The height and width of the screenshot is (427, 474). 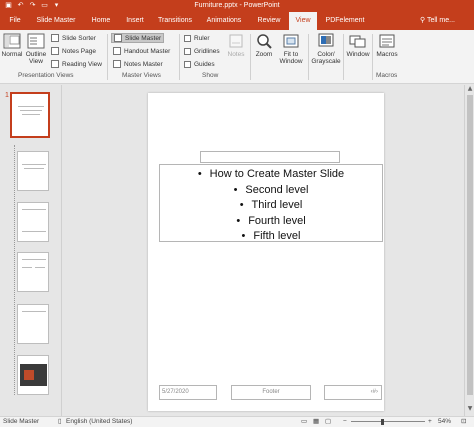 I want to click on gridlines-label: Gridlines, so click(x=207, y=51).